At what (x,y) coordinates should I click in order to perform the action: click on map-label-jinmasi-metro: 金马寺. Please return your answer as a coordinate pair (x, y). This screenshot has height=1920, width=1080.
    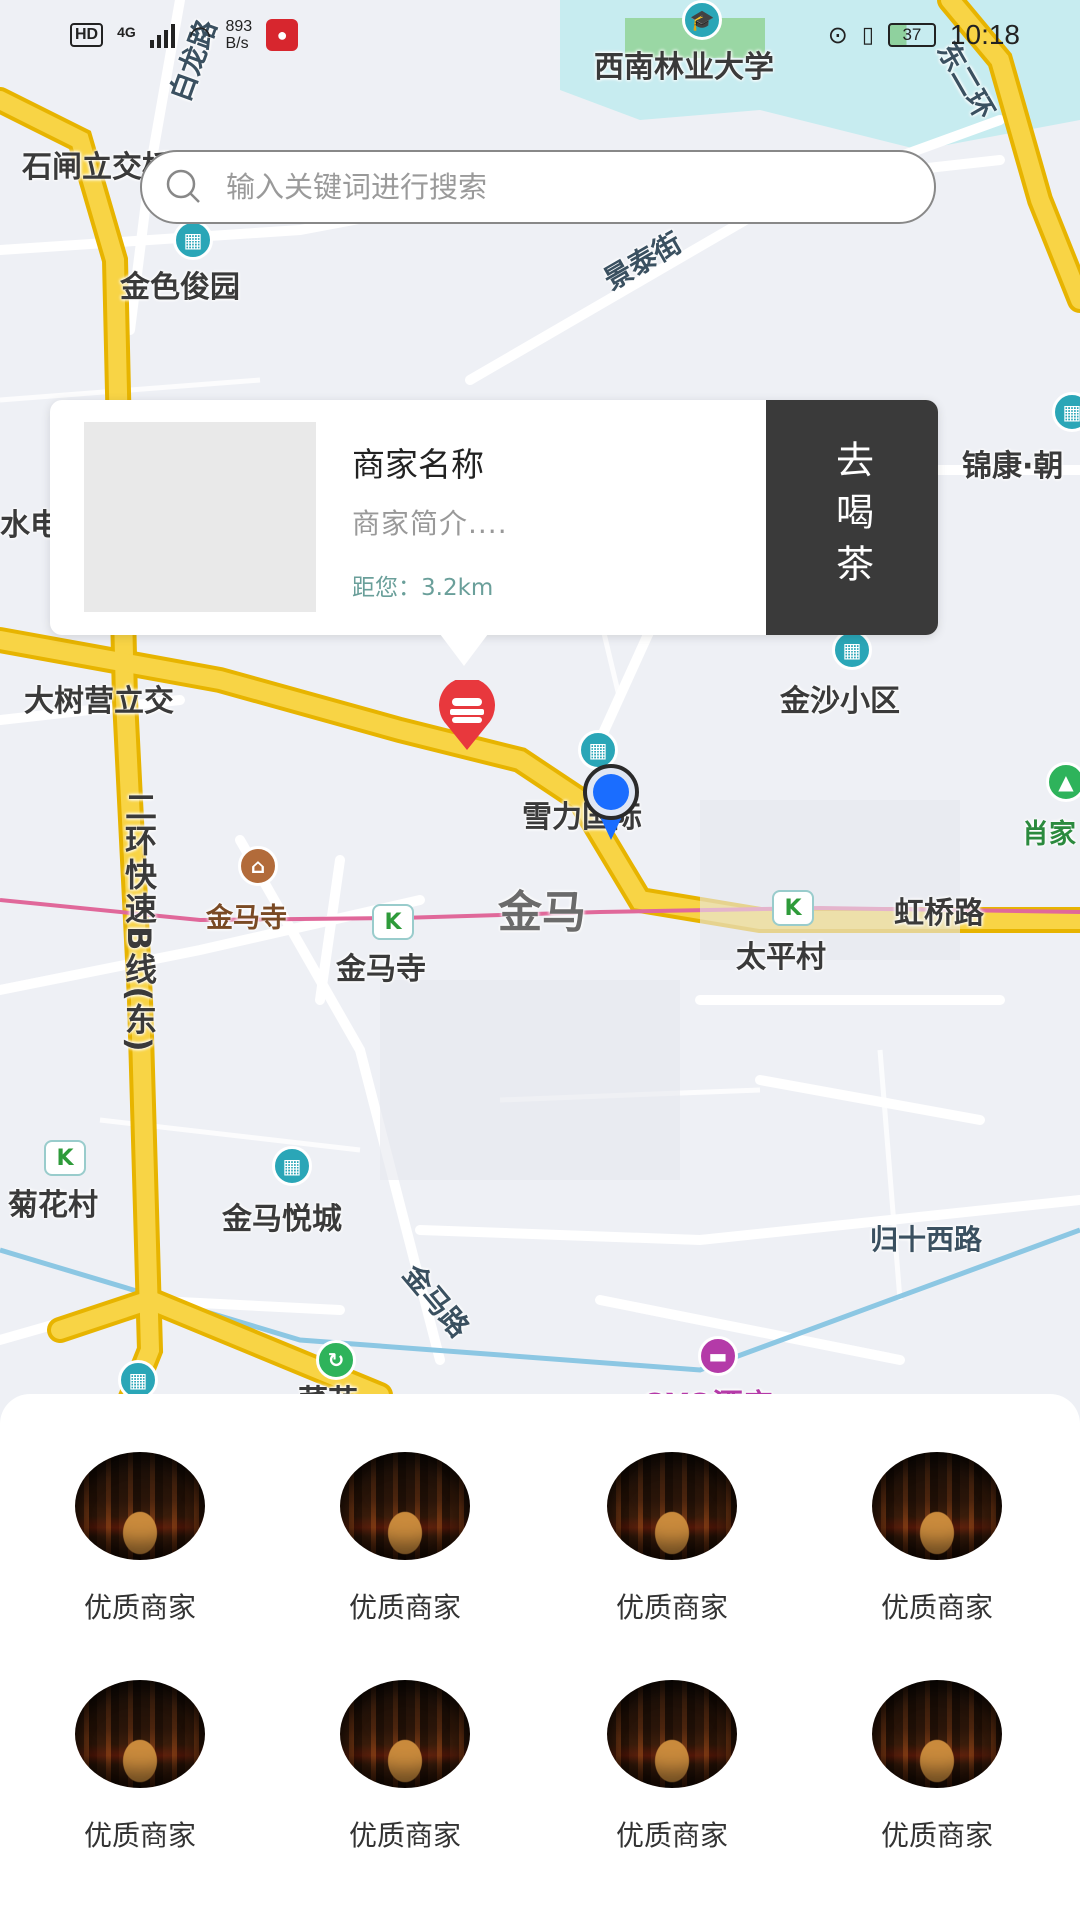
    Looking at the image, I should click on (381, 969).